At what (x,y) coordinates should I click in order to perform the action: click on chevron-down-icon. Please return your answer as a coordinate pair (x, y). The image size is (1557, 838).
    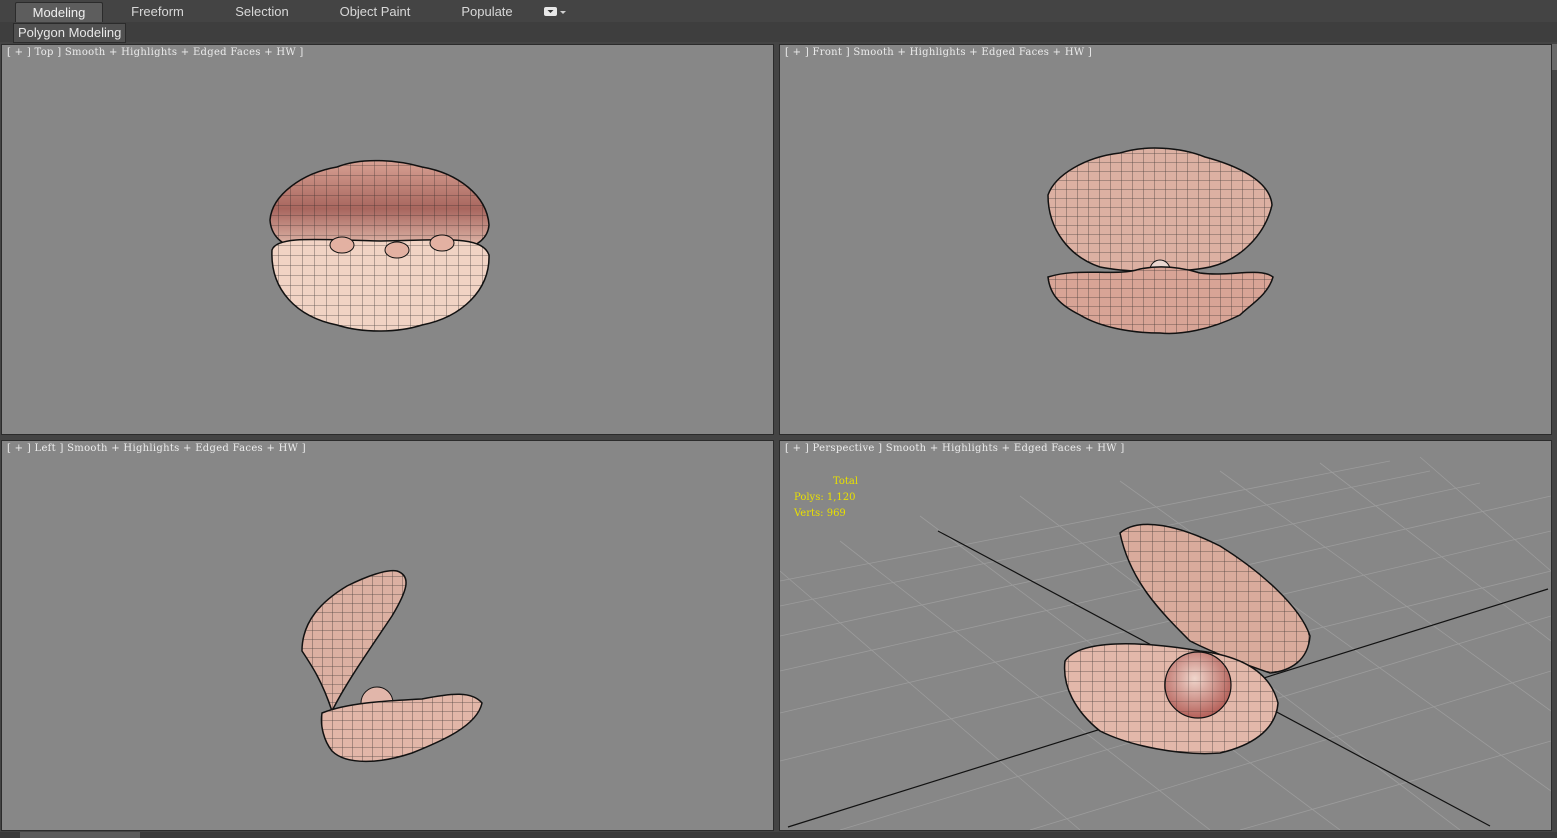
    Looking at the image, I should click on (555, 11).